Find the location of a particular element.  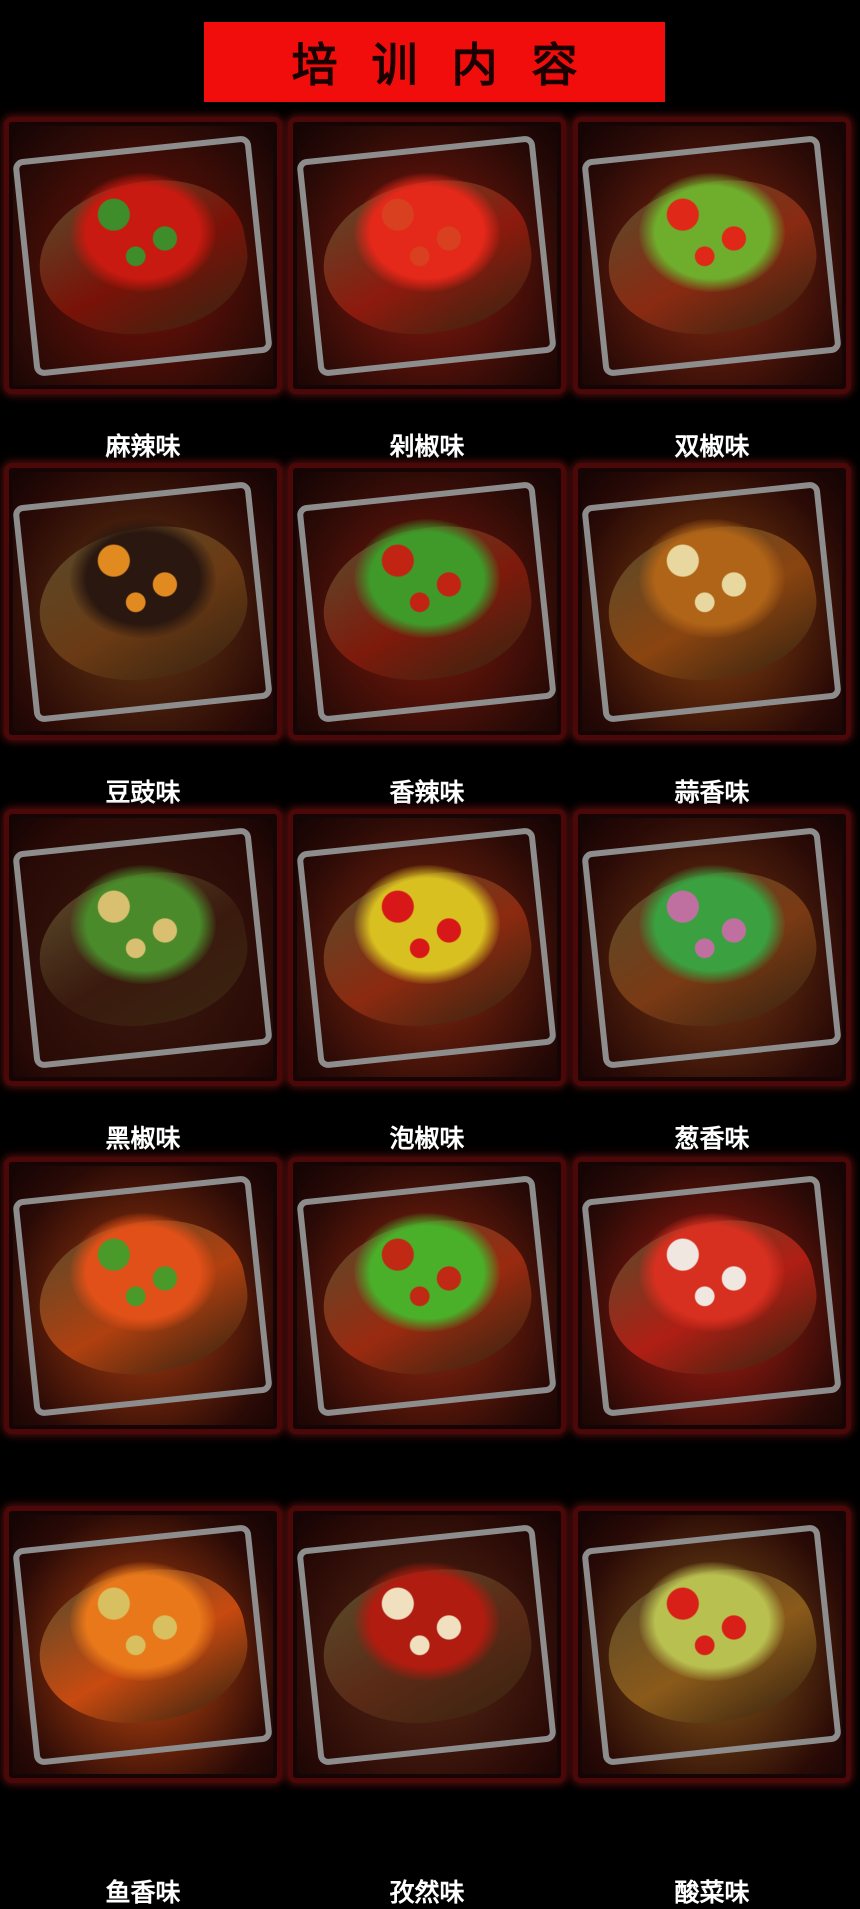

banner-title: 培训内容 is located at coordinates (451, 65).